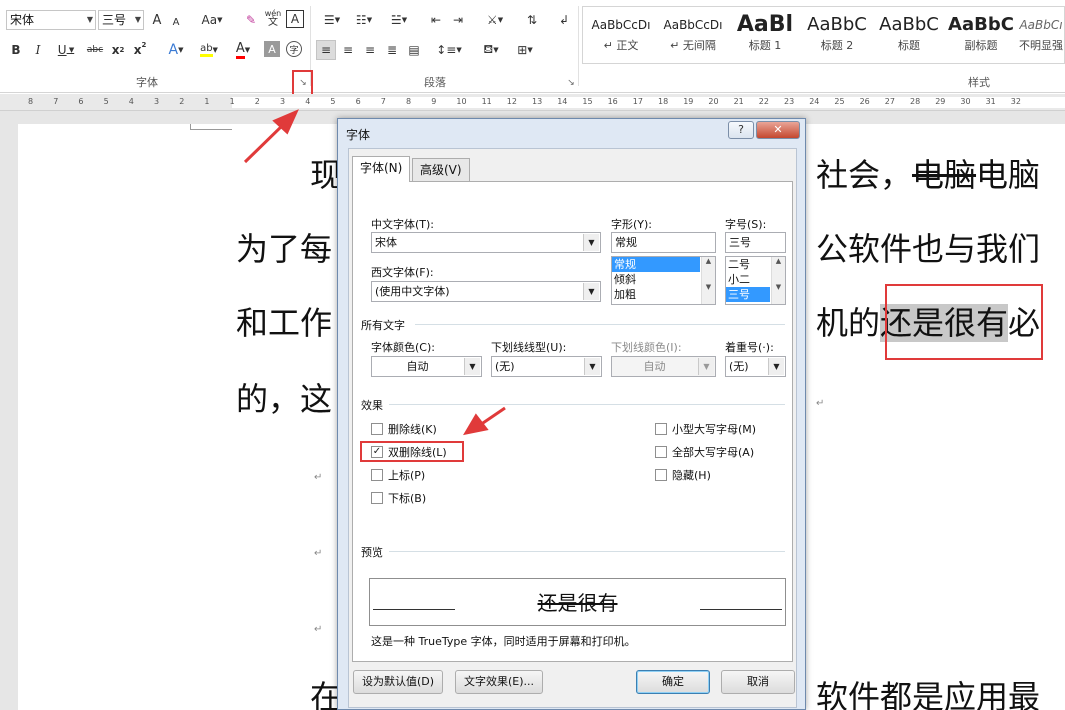 This screenshot has height=710, width=1065. I want to click on clear-format-button: ✎, so click(251, 20).